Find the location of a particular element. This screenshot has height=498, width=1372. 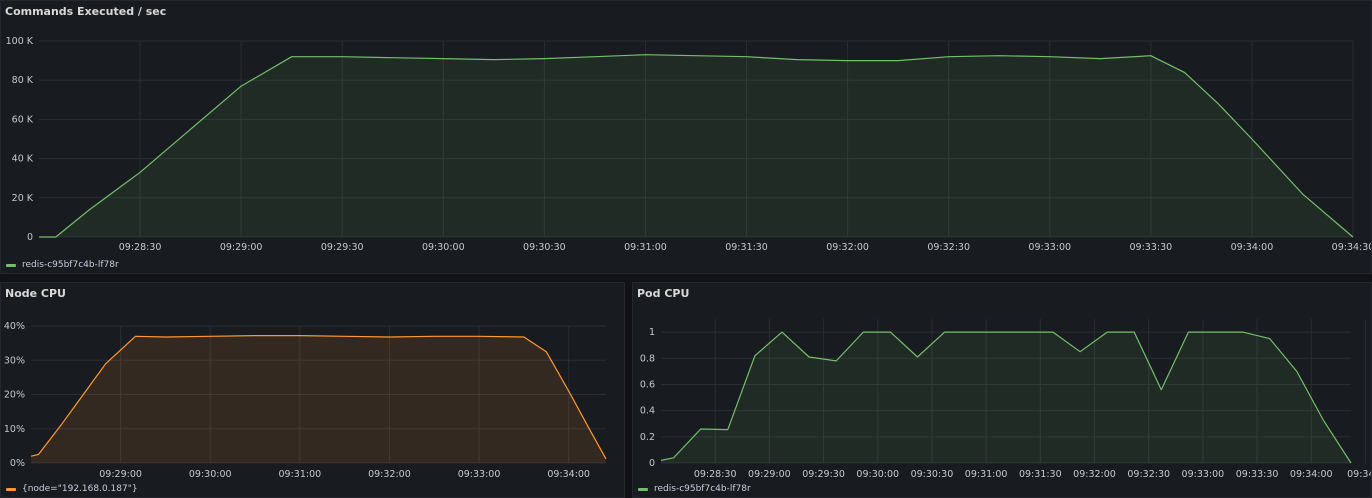

x-tick-label: 09:34:30 is located at coordinates (1352, 247).